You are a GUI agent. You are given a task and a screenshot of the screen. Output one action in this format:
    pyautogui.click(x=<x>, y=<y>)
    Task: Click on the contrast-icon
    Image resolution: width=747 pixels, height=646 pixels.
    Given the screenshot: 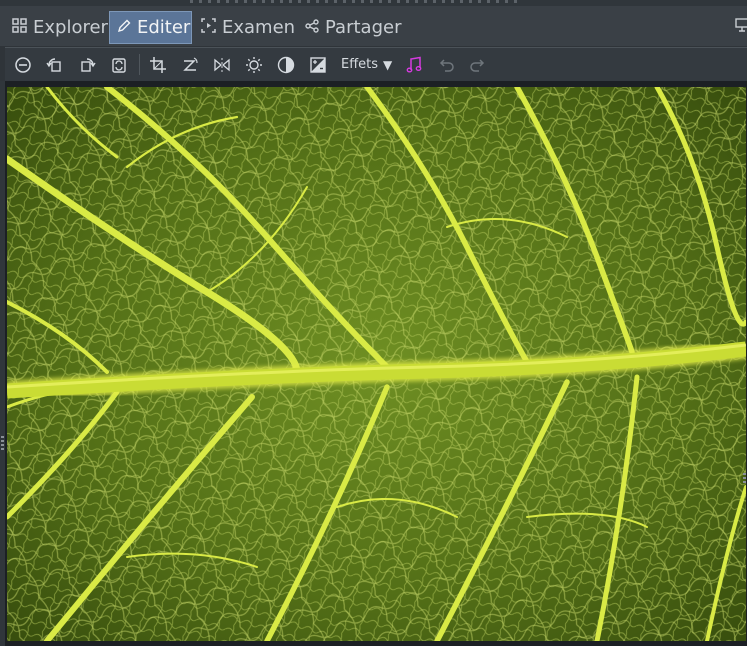 What is the action you would take?
    pyautogui.click(x=286, y=64)
    